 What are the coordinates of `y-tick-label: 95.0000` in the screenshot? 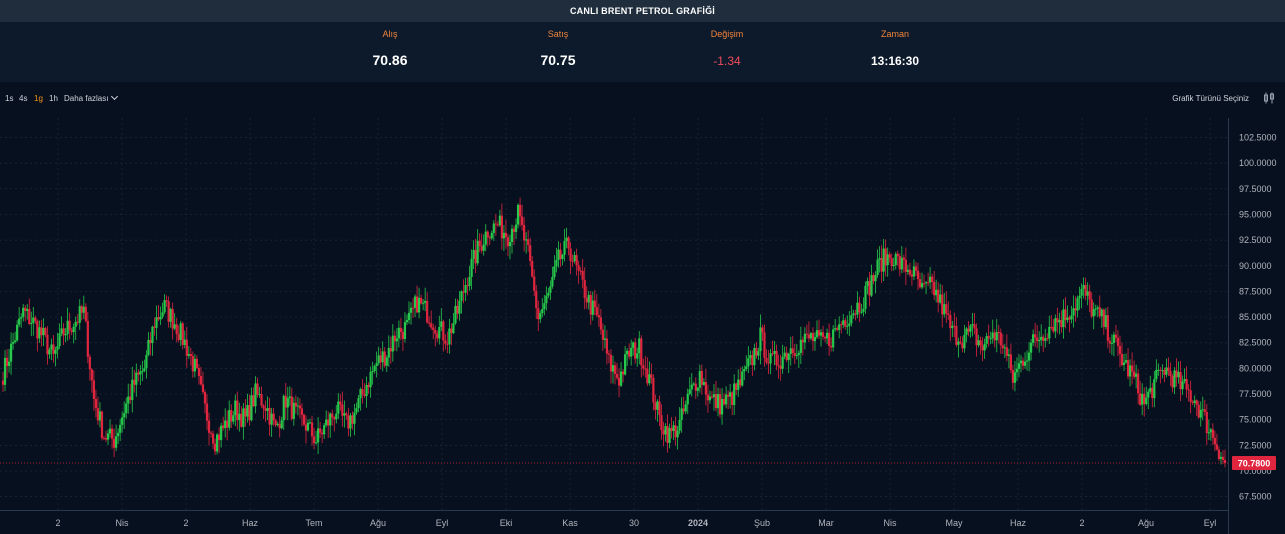 It's located at (1255, 214).